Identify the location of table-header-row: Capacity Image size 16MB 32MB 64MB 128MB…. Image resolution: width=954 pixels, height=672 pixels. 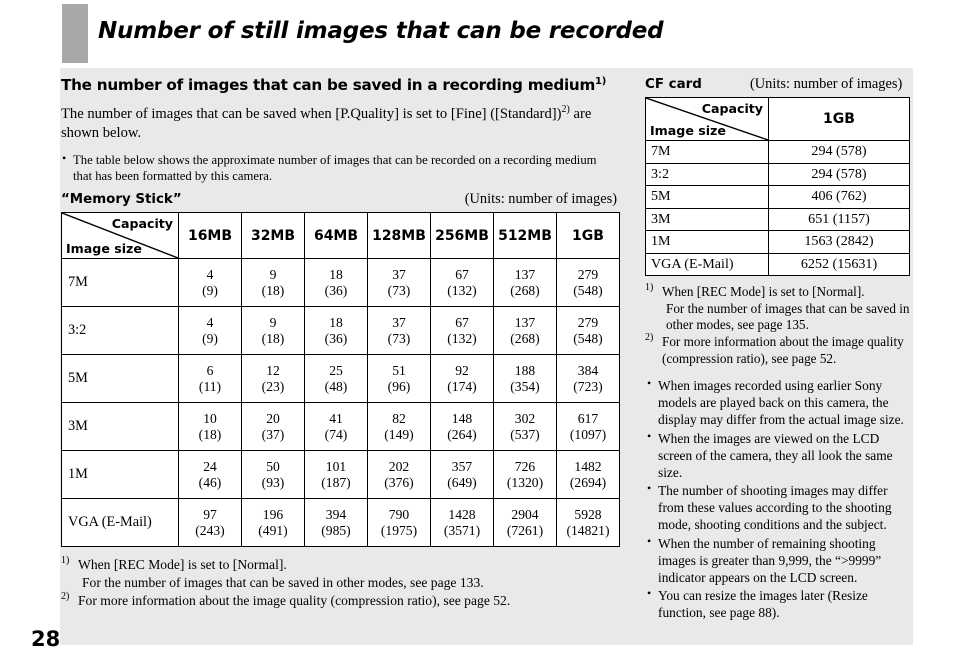
(340, 236).